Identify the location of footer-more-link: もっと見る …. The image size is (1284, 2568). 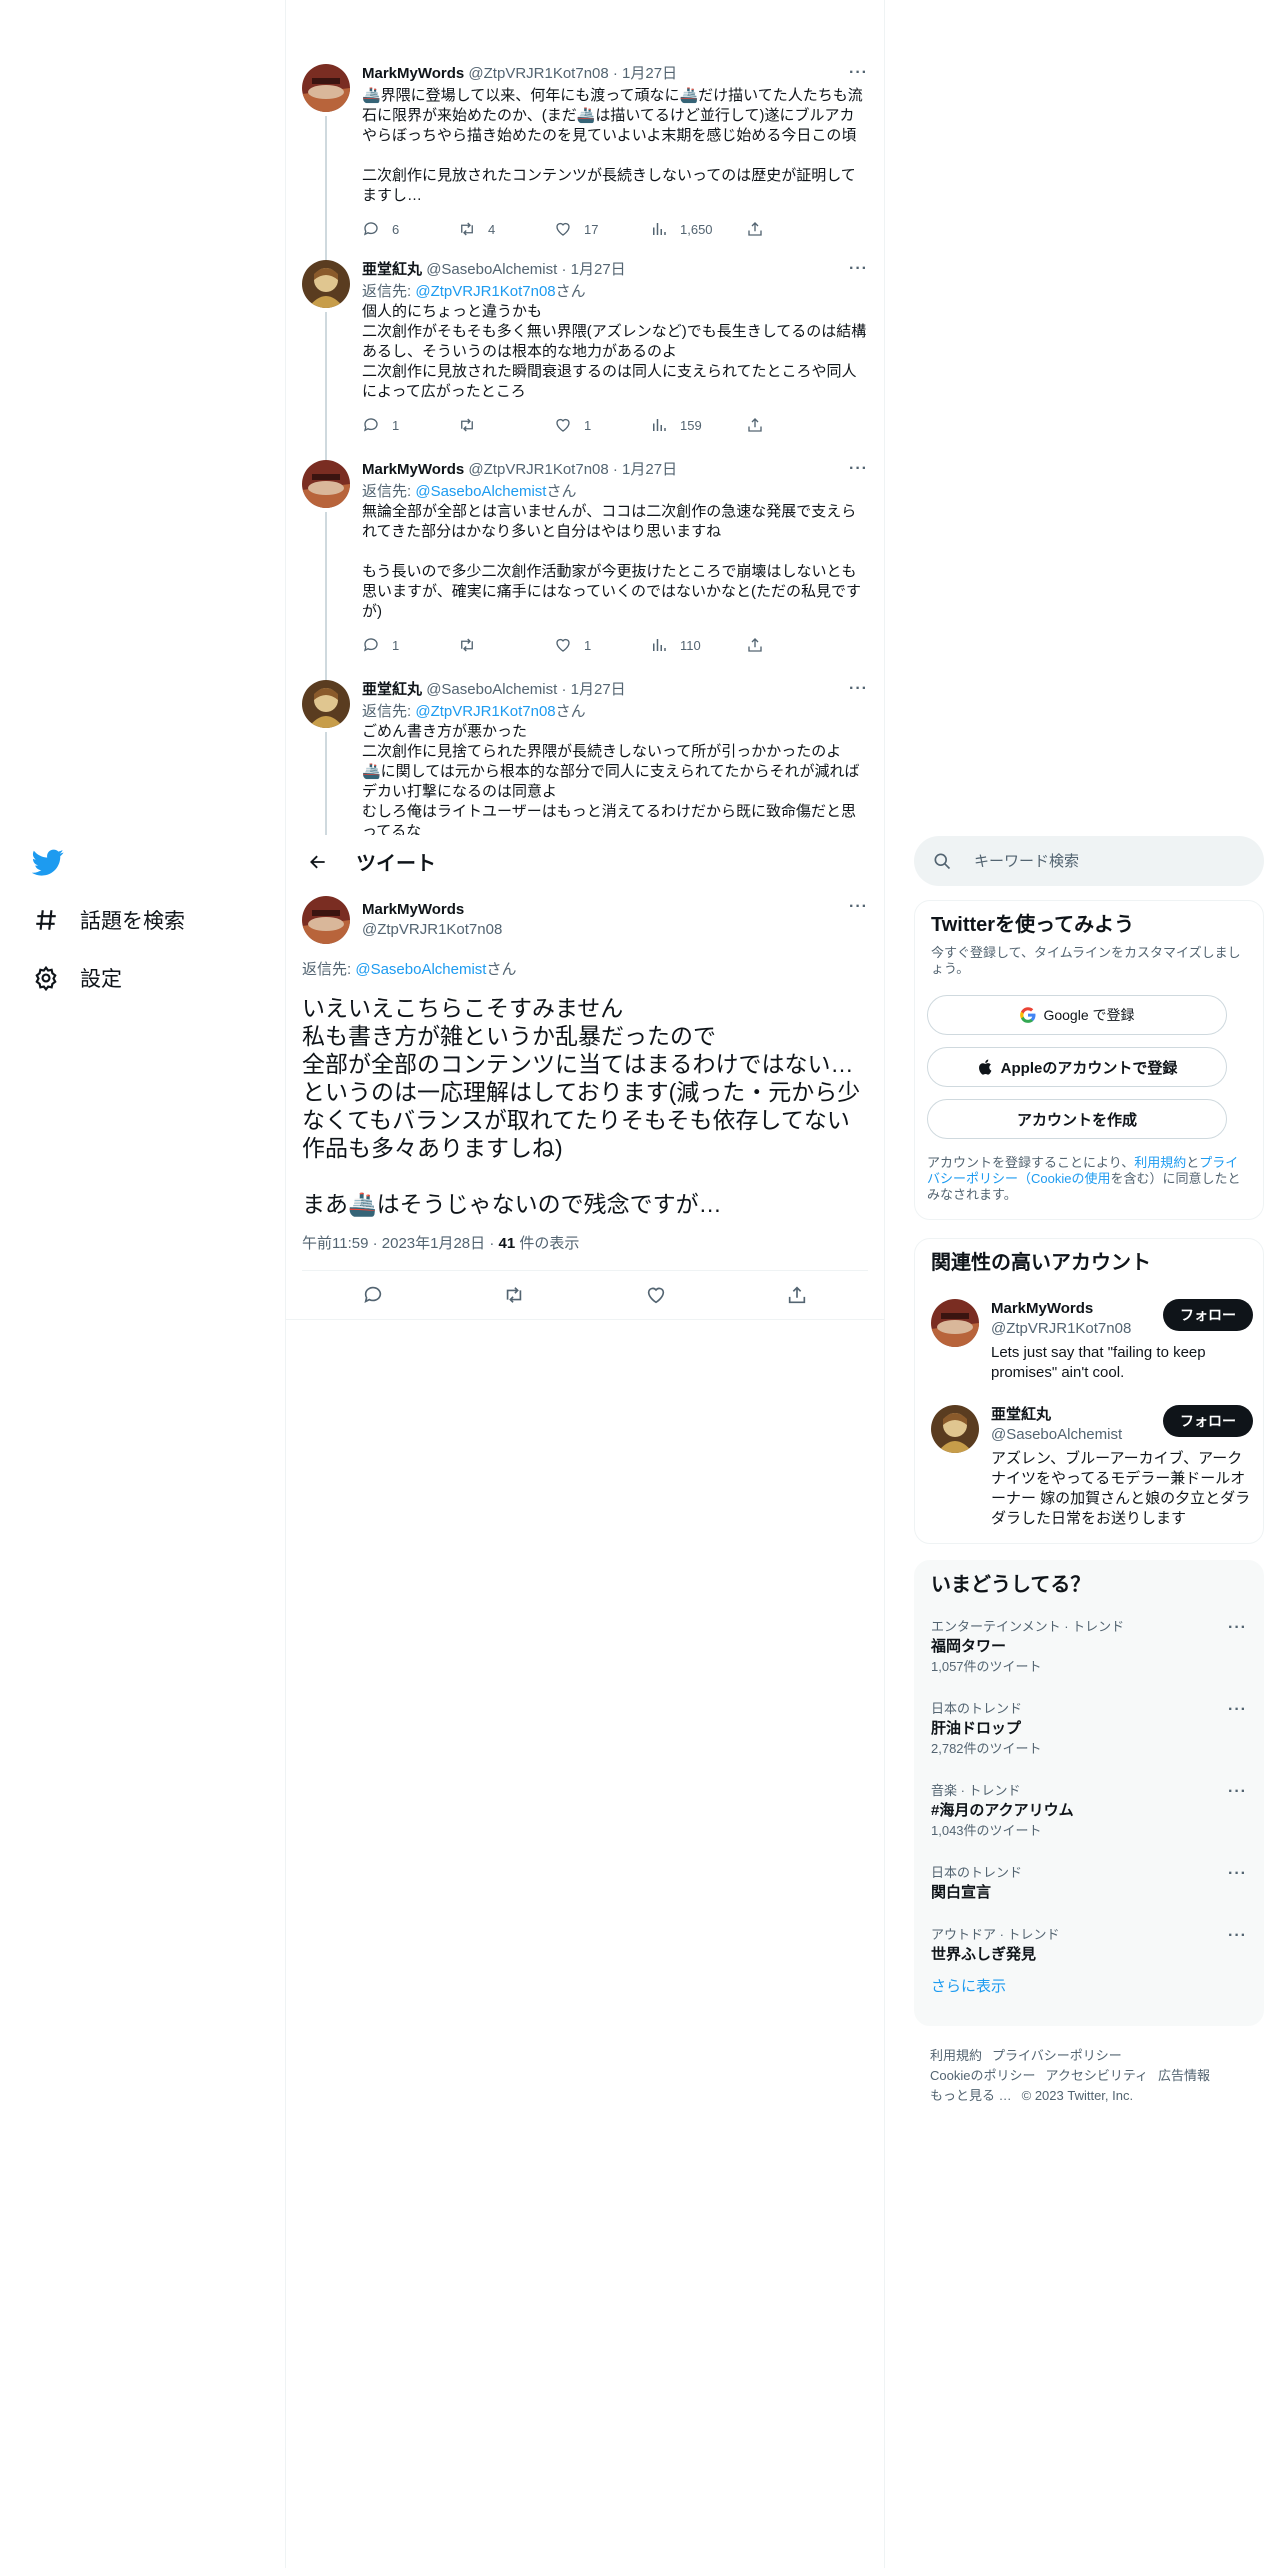
(971, 2095).